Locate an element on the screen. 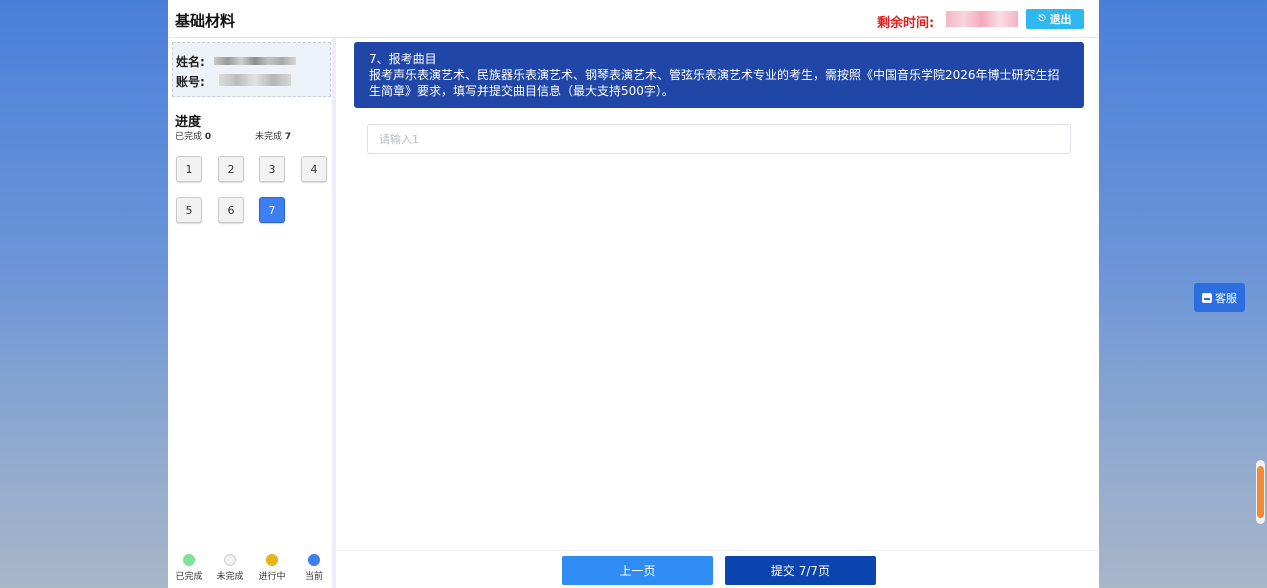  legend-item-current: 当前 is located at coordinates (314, 568).